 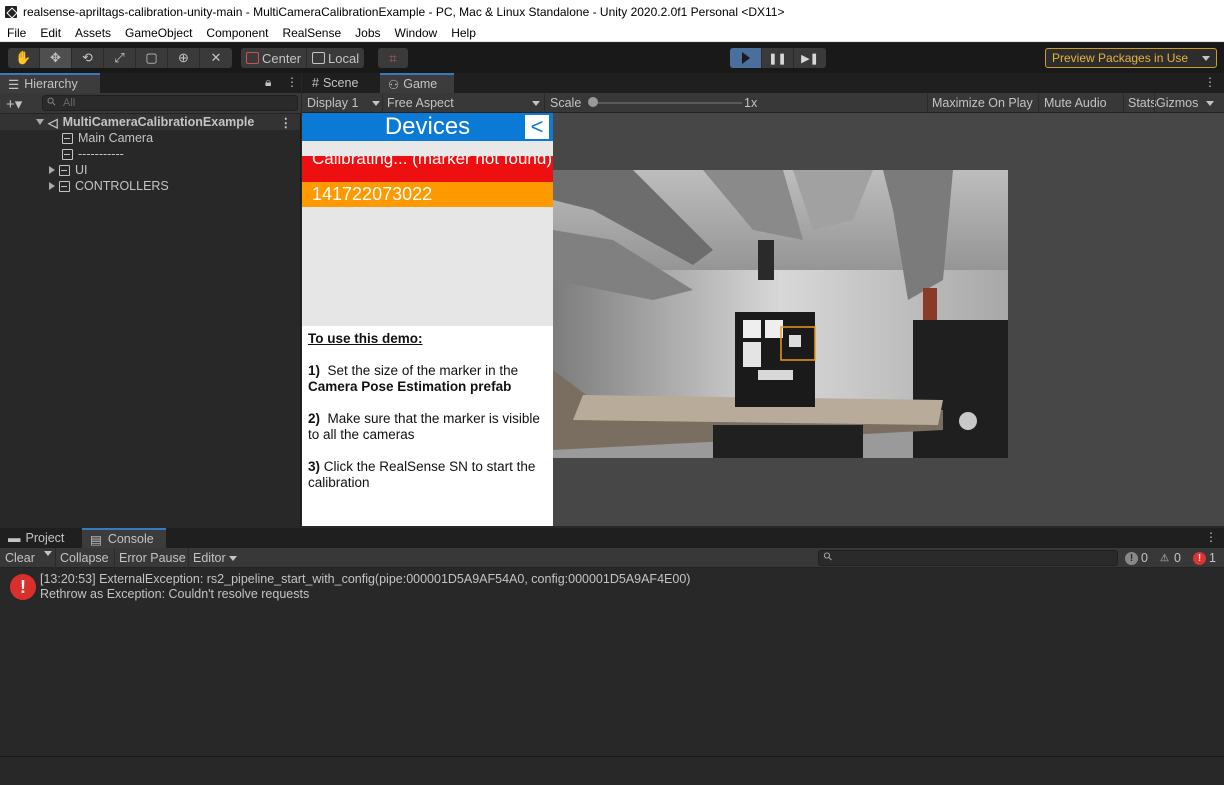 What do you see at coordinates (463, 33) in the screenshot?
I see `menu-help: Help` at bounding box center [463, 33].